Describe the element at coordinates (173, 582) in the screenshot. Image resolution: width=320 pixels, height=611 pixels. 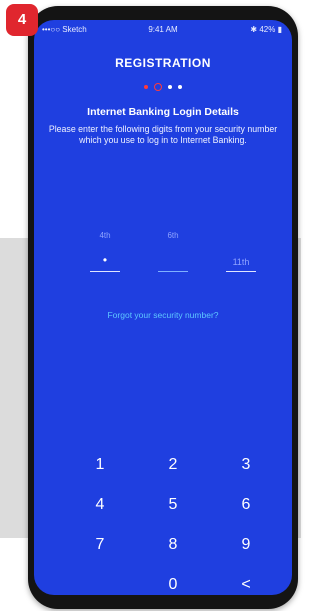
I see `key-0: 0` at that location.